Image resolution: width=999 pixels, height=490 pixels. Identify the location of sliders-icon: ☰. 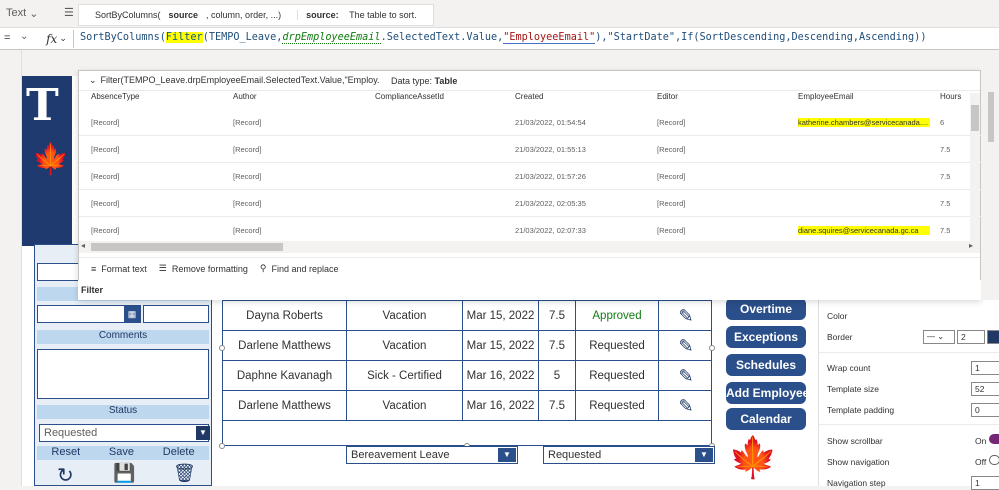
(69, 12).